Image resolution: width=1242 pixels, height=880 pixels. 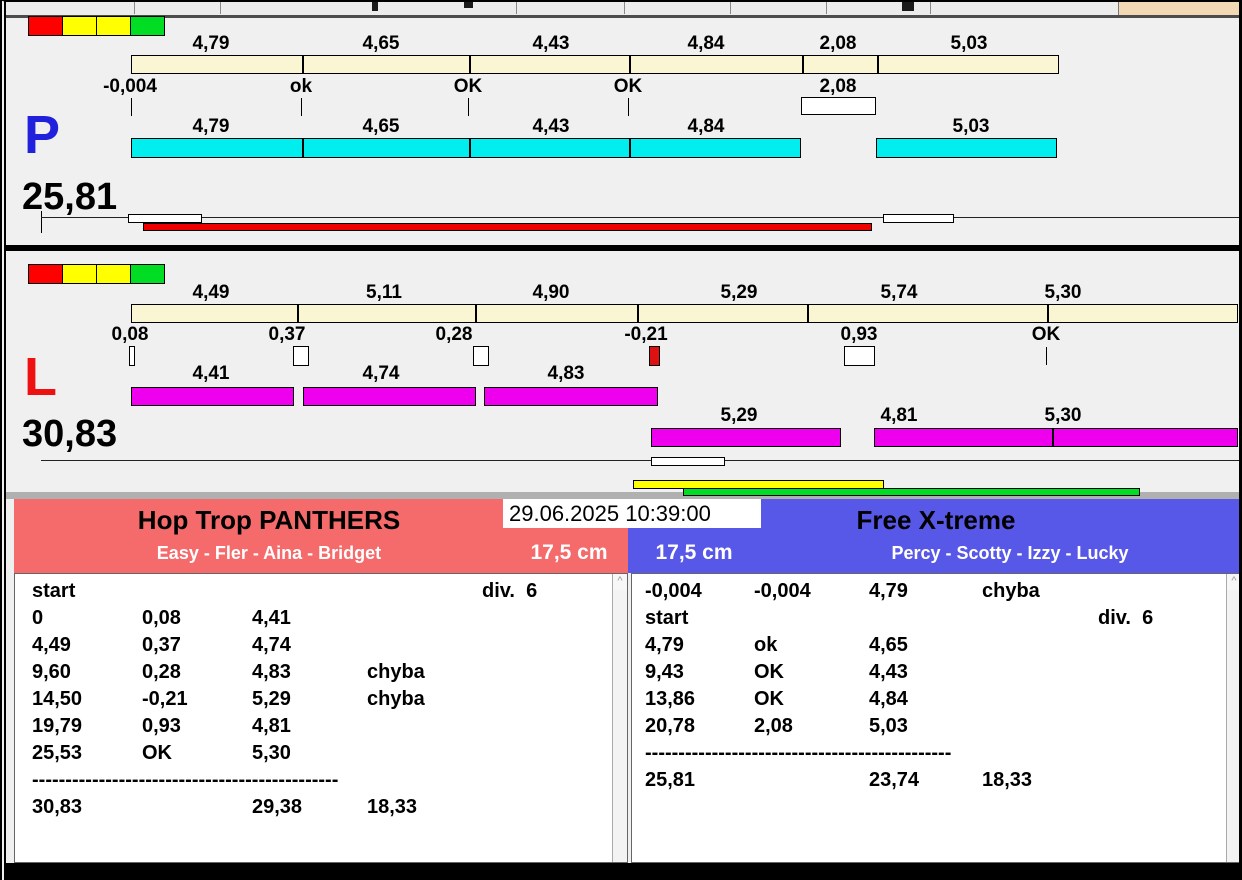 I want to click on totals-row: 25,81 23,74 18,33, so click(x=935, y=782).